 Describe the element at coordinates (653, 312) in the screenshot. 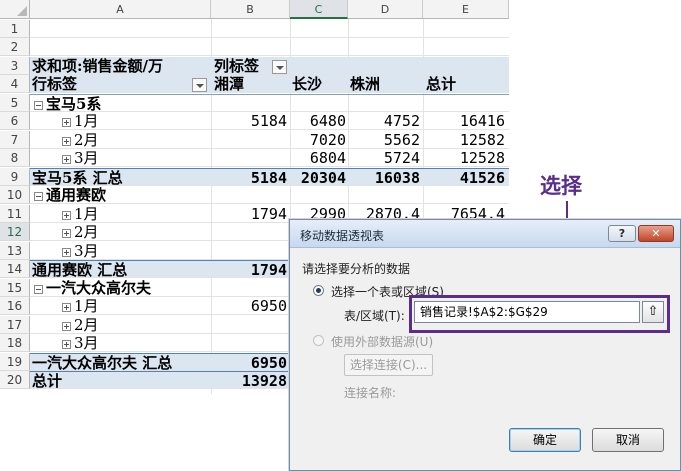

I see `collapse-dialog-button: ⇧` at that location.